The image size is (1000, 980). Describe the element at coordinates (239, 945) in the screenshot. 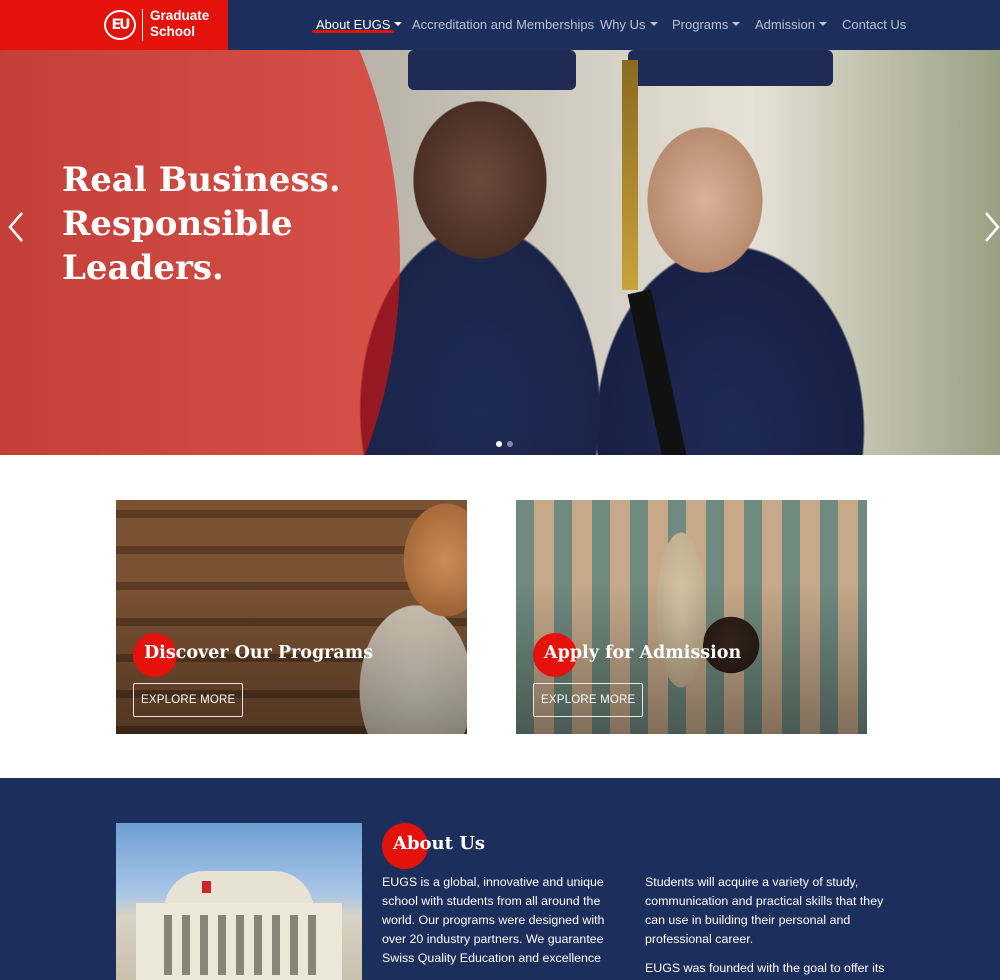

I see `building-columns` at that location.